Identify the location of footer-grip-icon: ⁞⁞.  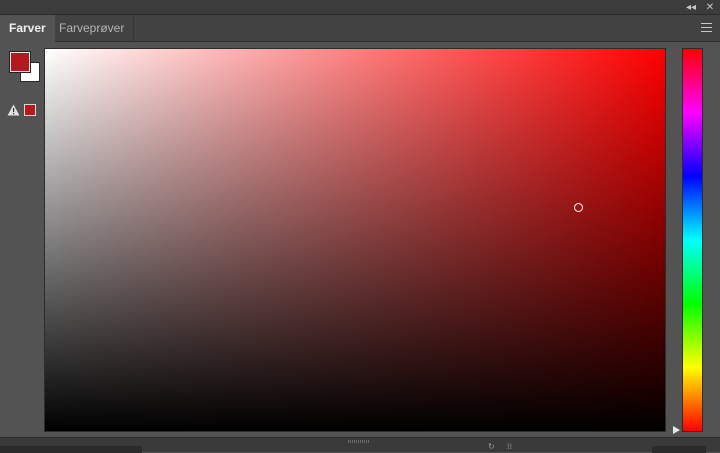
(510, 446).